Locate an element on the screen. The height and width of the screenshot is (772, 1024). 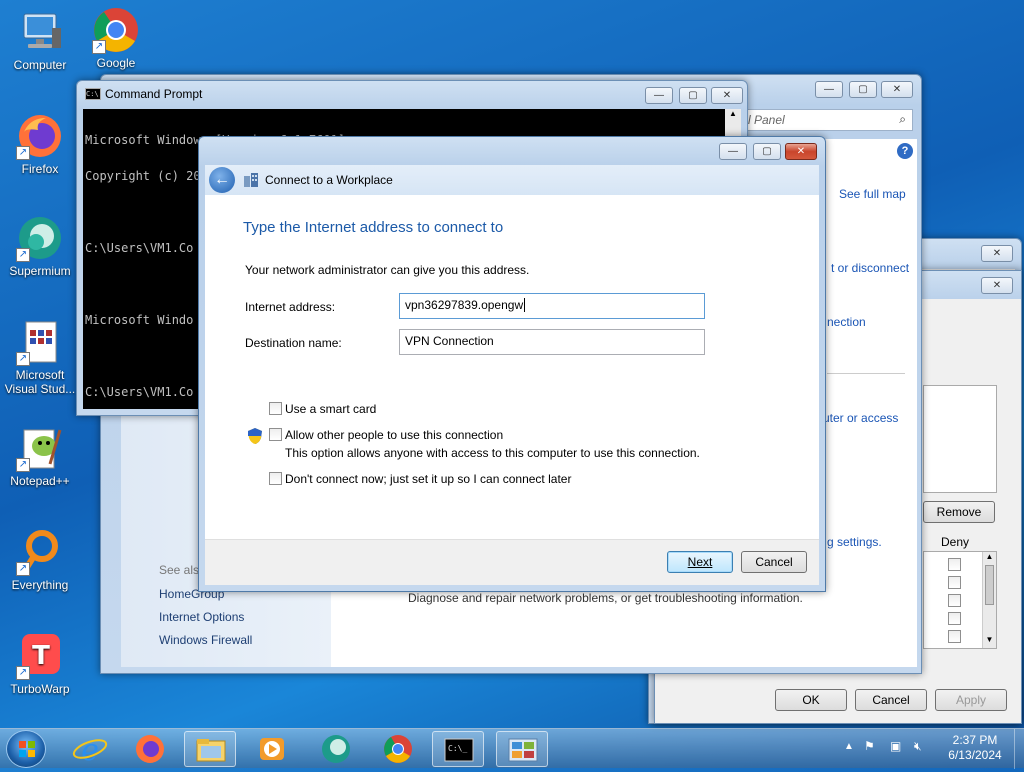
taskbar-command-prompt: C:\_ is located at coordinates (458, 749).